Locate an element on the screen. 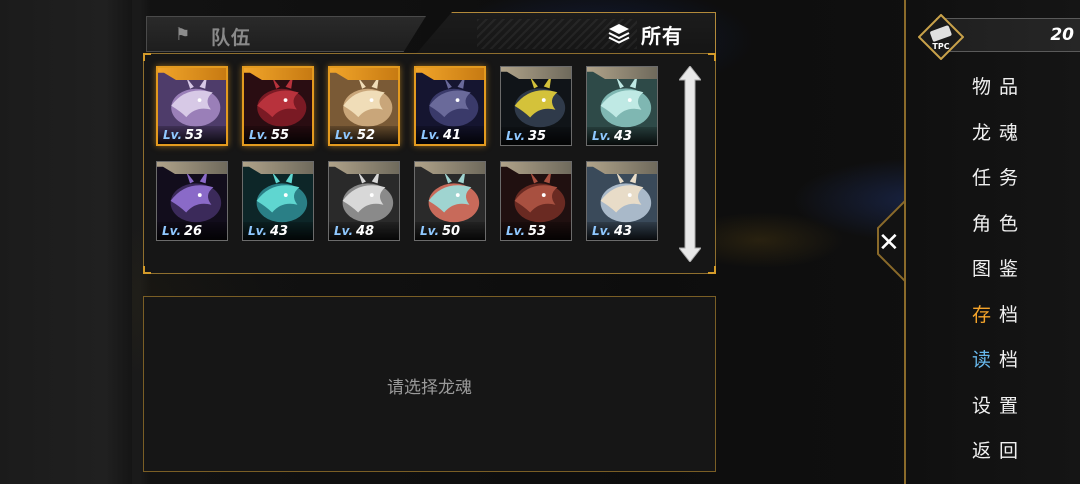  dragon-card: Lv. 50 is located at coordinates (450, 201).